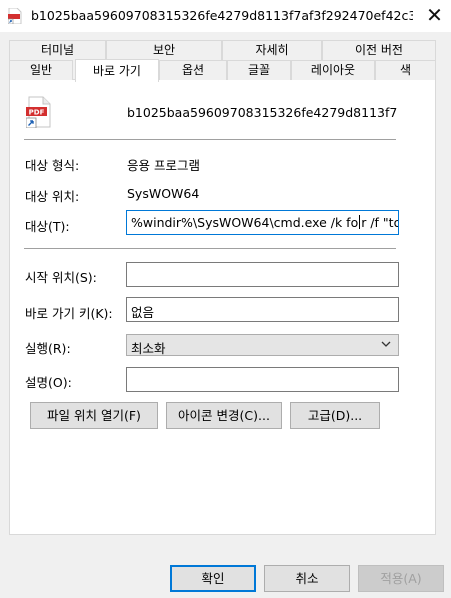 The width and height of the screenshot is (451, 598). What do you see at coordinates (193, 70) in the screenshot?
I see `tab-options: 옵션` at bounding box center [193, 70].